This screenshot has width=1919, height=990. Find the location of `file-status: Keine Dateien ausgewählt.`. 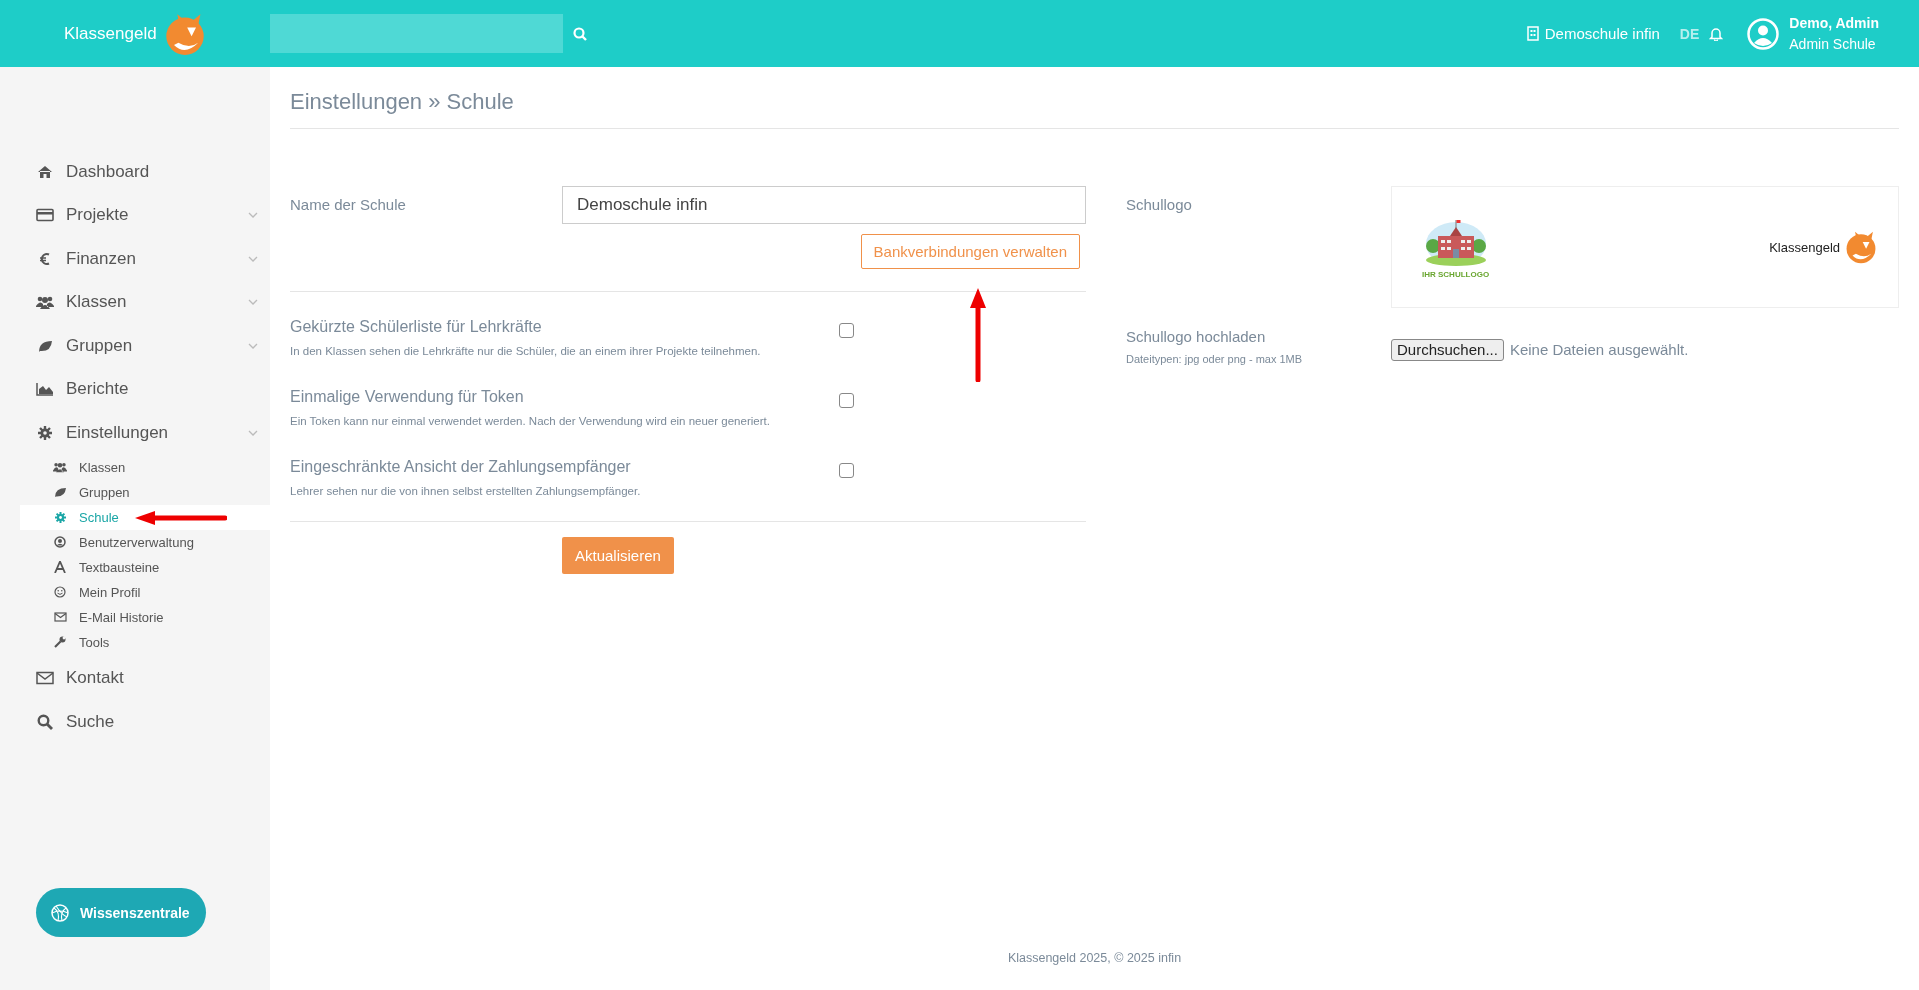

file-status: Keine Dateien ausgewählt. is located at coordinates (1599, 349).